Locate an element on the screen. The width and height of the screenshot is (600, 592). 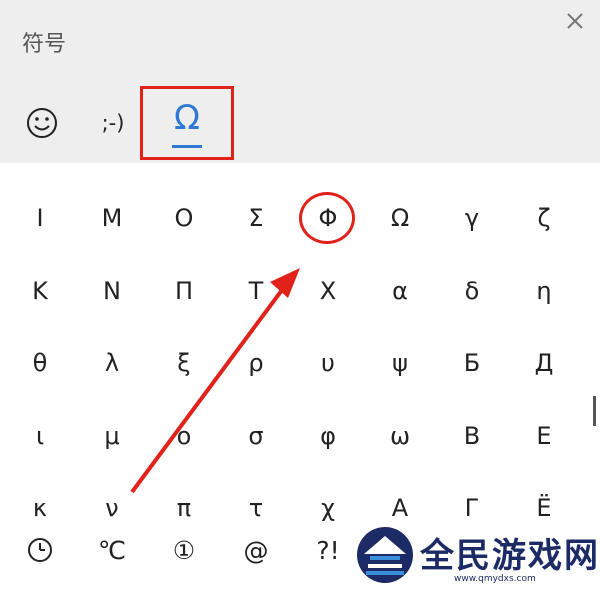
symbol-glyph: ο is located at coordinates (184, 435).